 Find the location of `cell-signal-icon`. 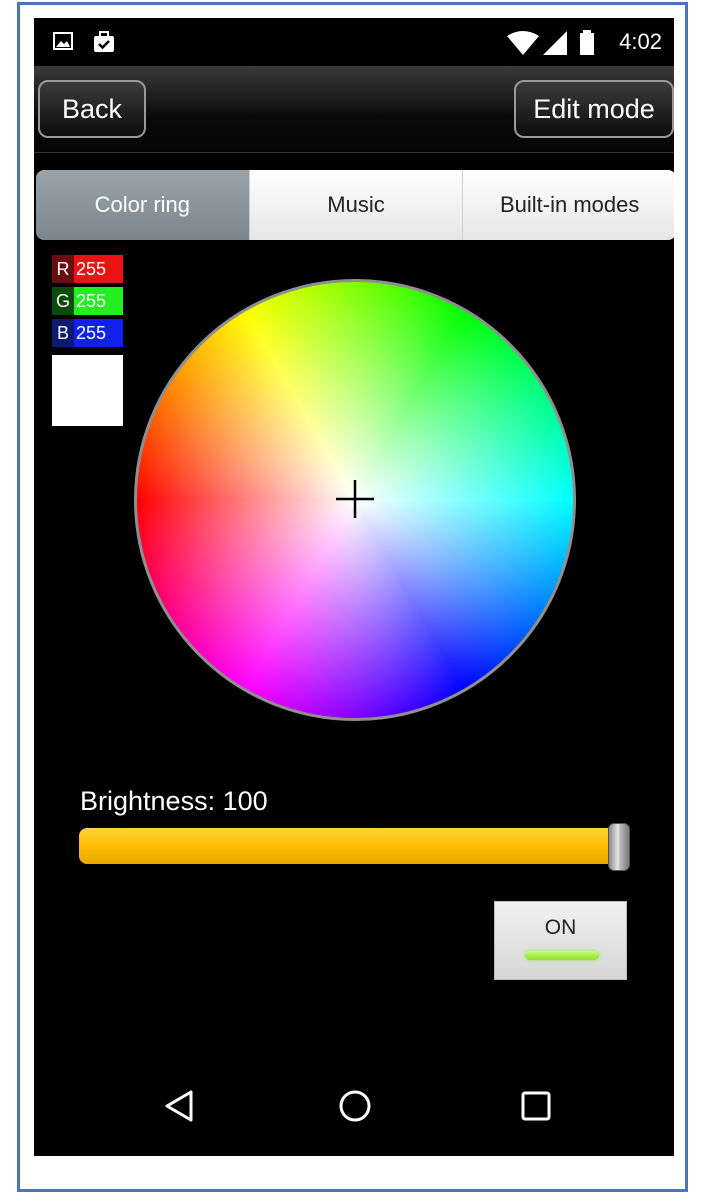

cell-signal-icon is located at coordinates (555, 43).